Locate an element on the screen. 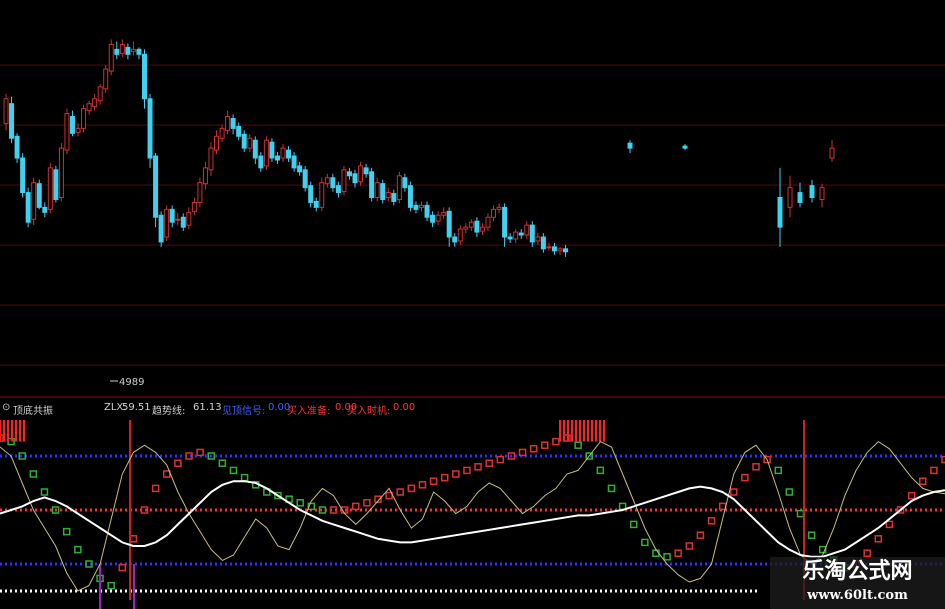  legend-value-zlx: 59.51 is located at coordinates (136, 407).